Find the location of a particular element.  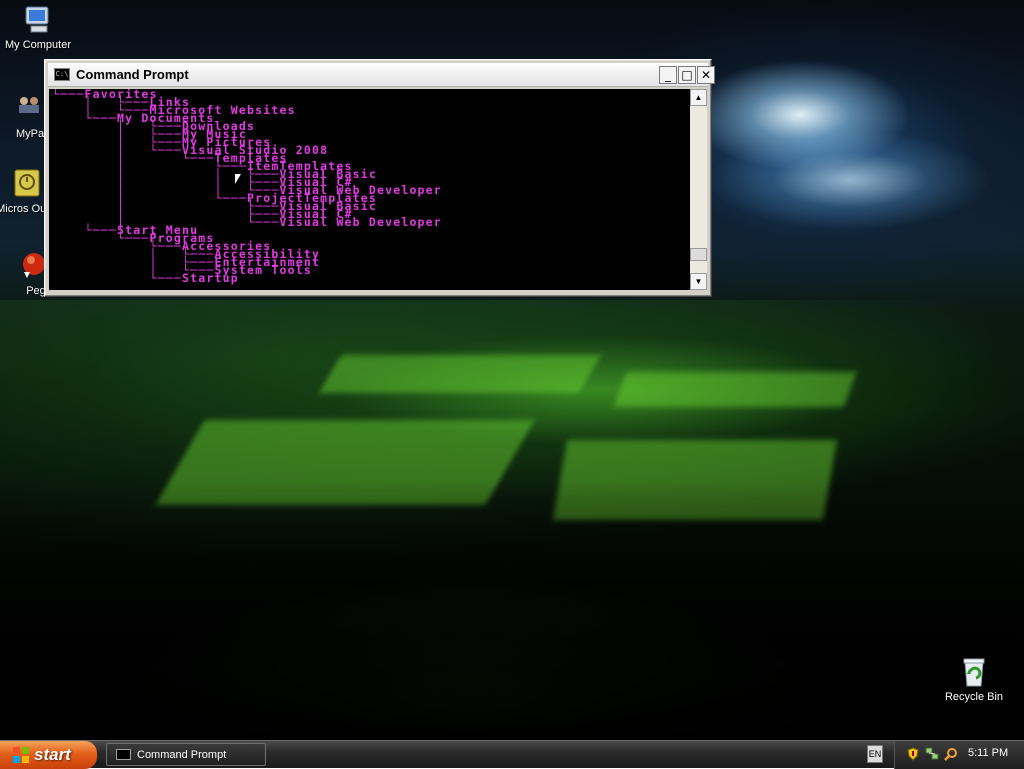

network-icon is located at coordinates (932, 754).